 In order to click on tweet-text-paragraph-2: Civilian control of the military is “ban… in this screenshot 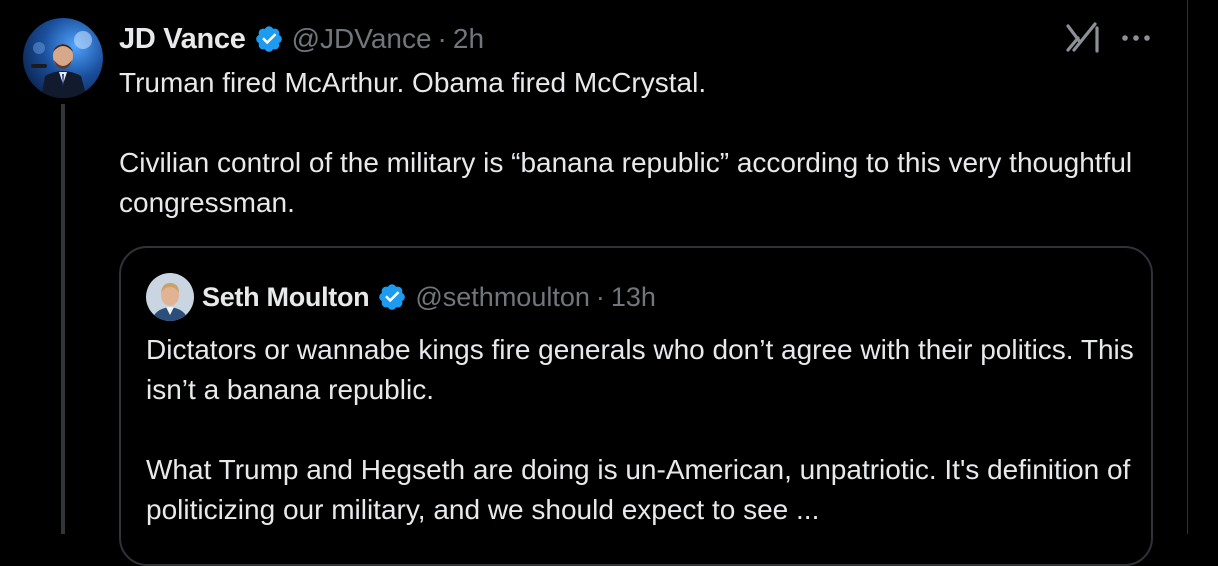, I will do `click(626, 182)`.